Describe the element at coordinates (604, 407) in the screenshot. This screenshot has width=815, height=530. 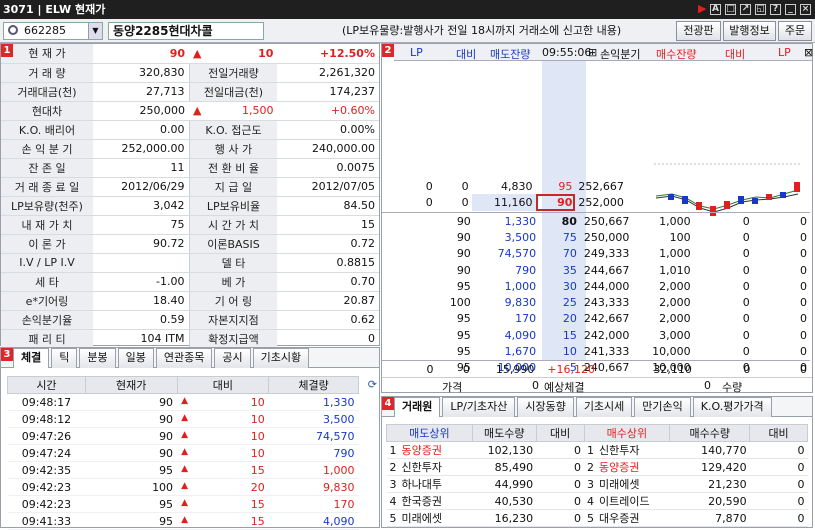
I see `tab-brokers-3: 기초시세` at that location.